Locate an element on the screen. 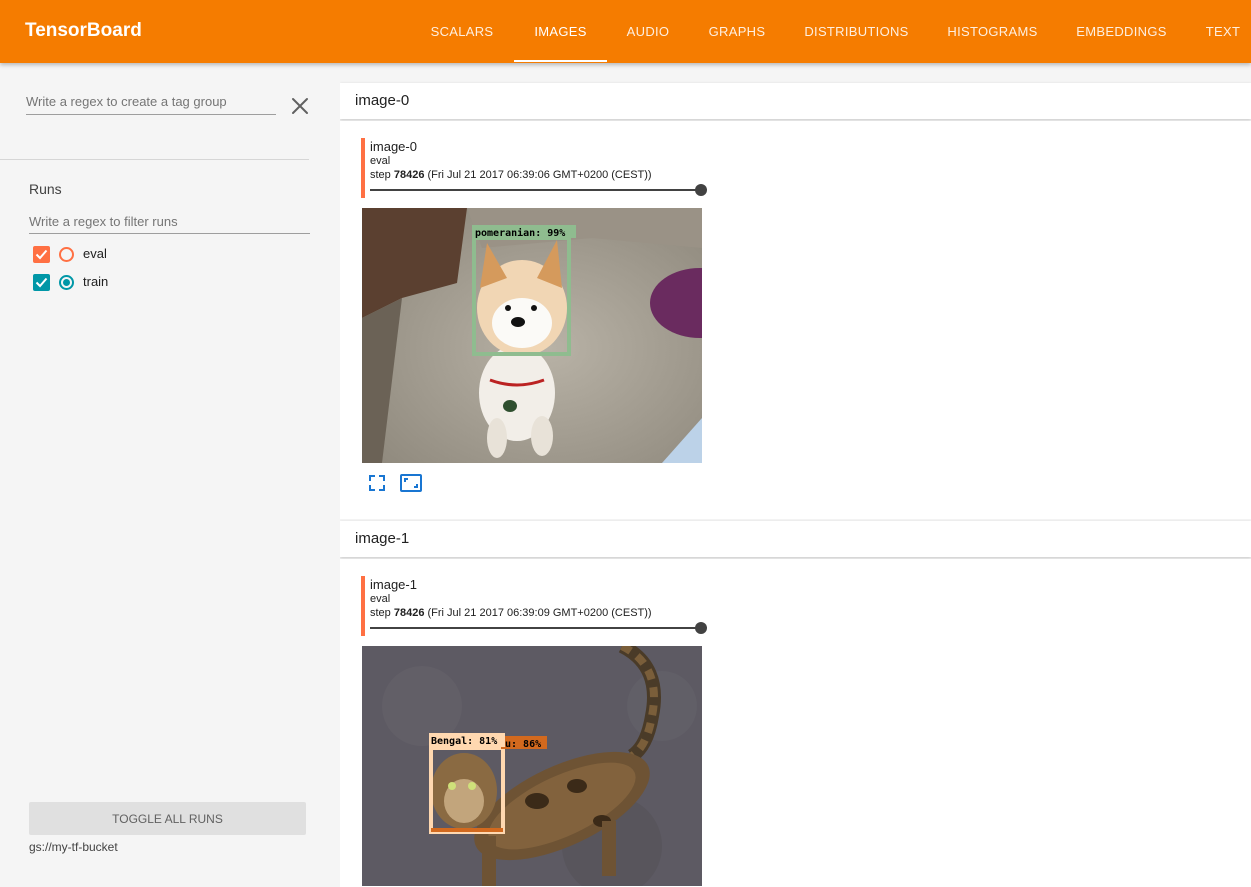 Image resolution: width=1251 pixels, height=887 pixels. app-title: TensorBoard is located at coordinates (83, 30).